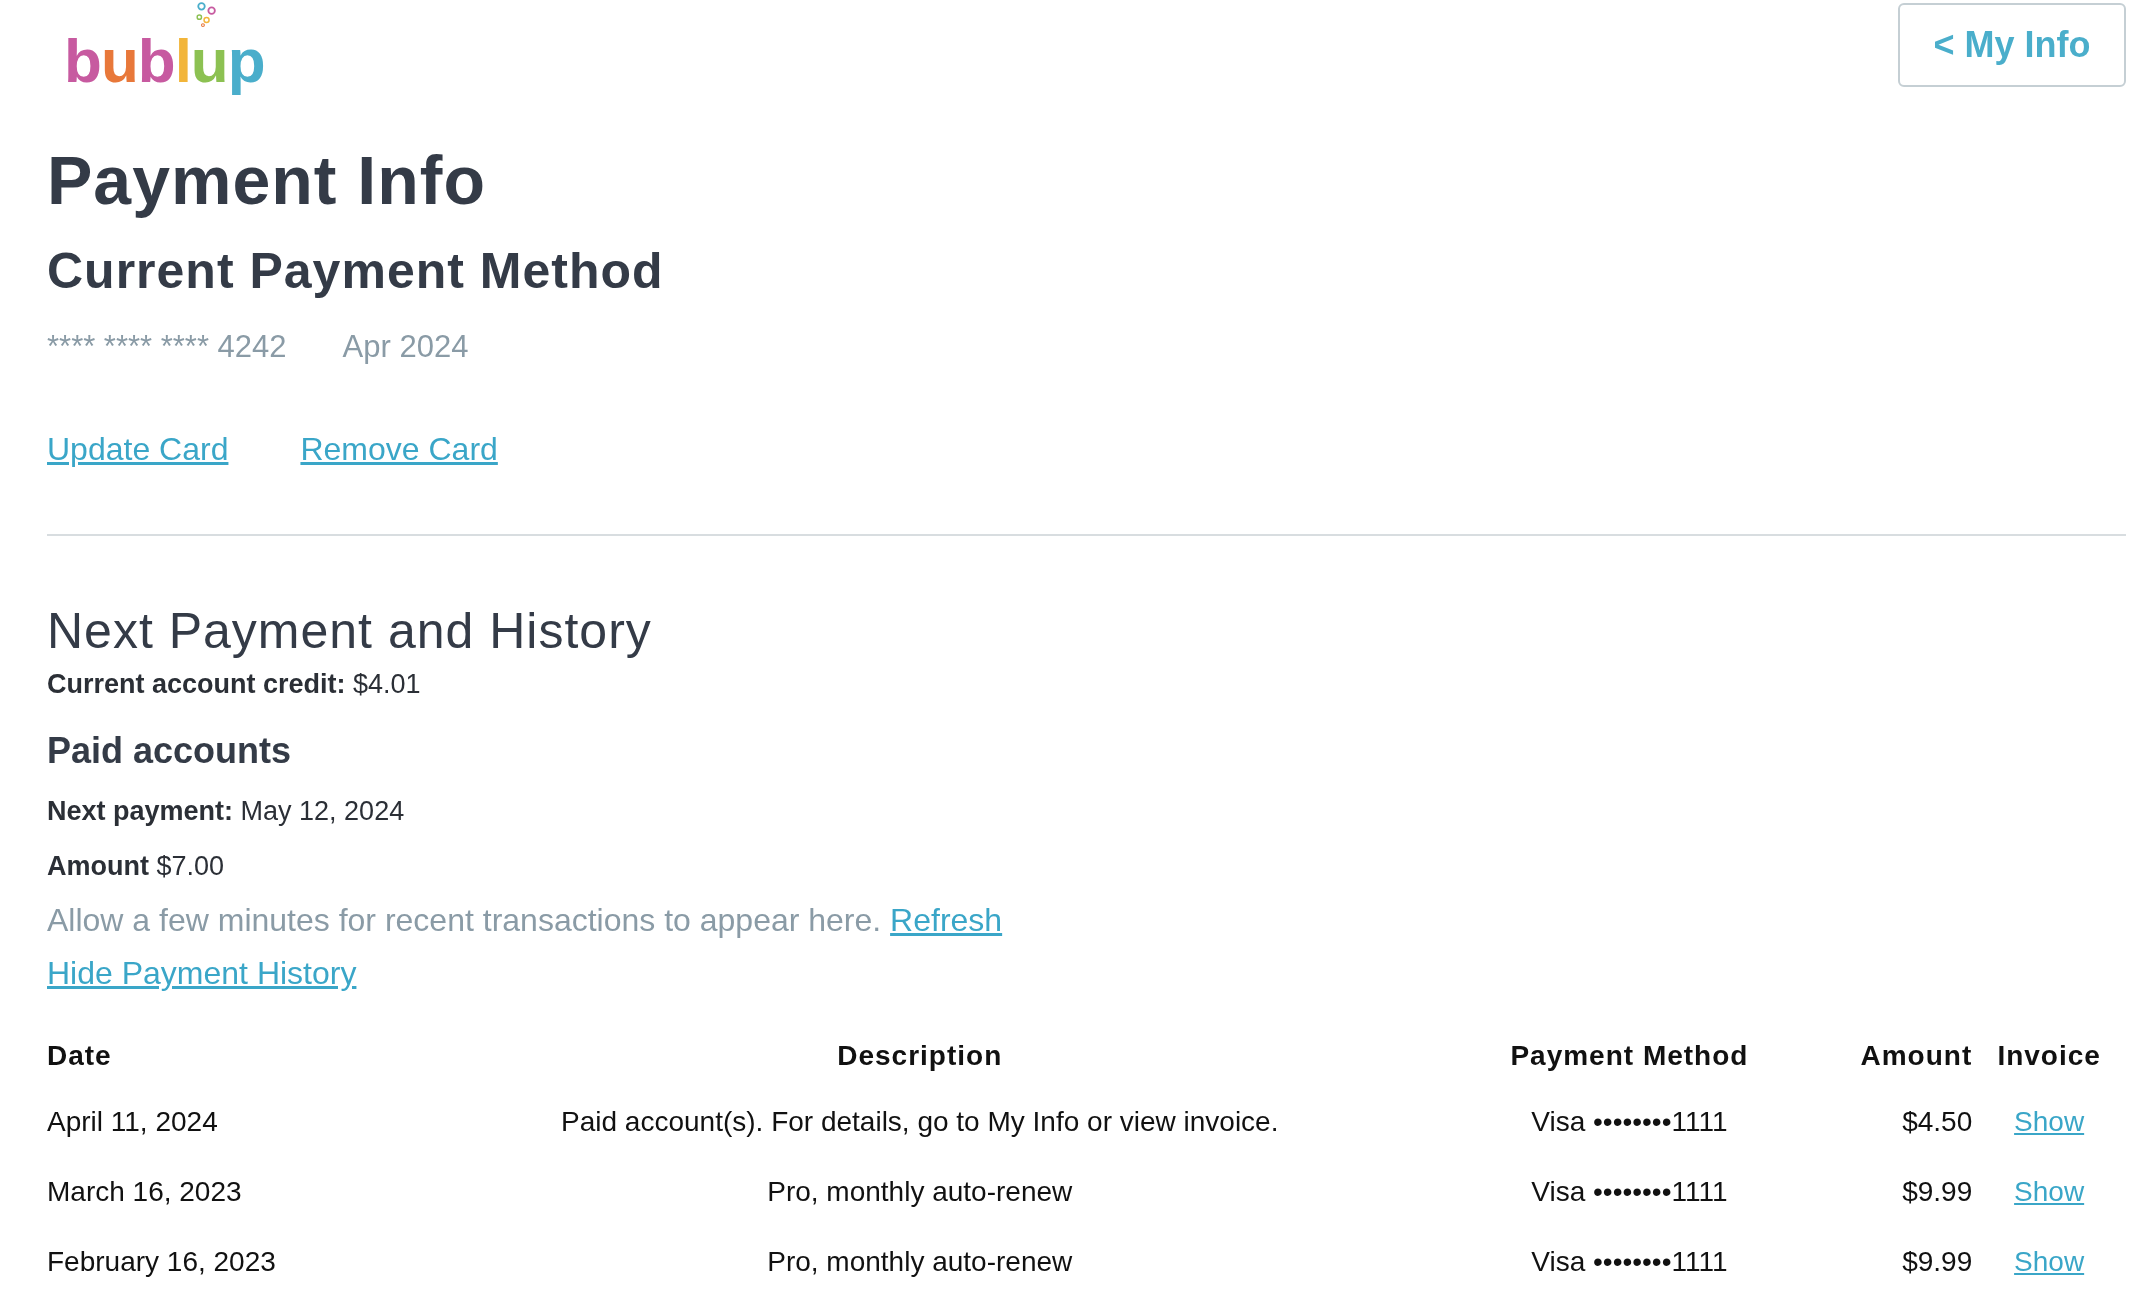  I want to click on table-cell-text: April 11, 2024, so click(133, 1122).